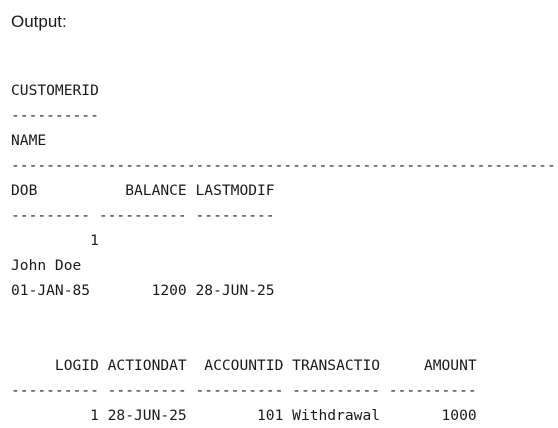  What do you see at coordinates (39, 21) in the screenshot?
I see `output-label: Output:` at bounding box center [39, 21].